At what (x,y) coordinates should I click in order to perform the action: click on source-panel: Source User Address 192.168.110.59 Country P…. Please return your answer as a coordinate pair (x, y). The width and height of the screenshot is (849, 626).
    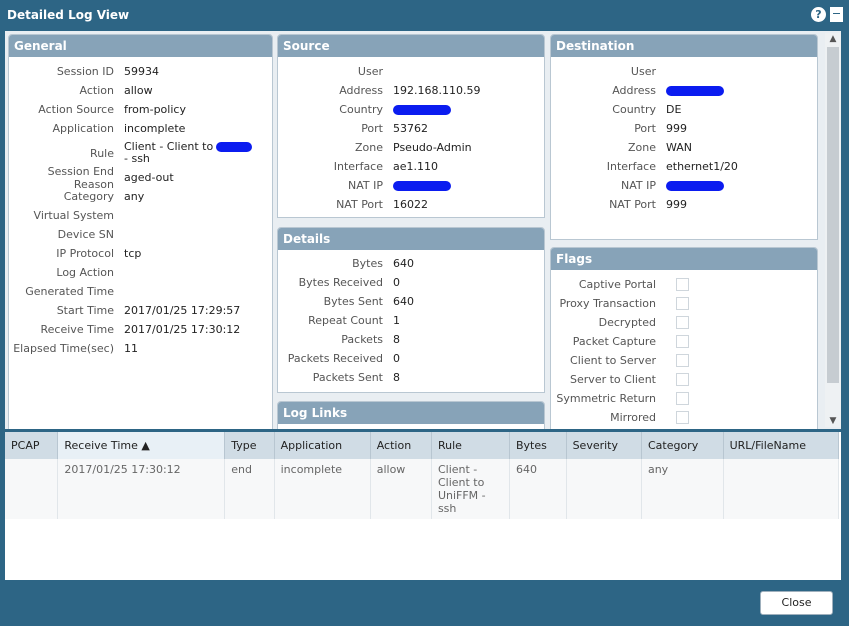
    Looking at the image, I should click on (411, 126).